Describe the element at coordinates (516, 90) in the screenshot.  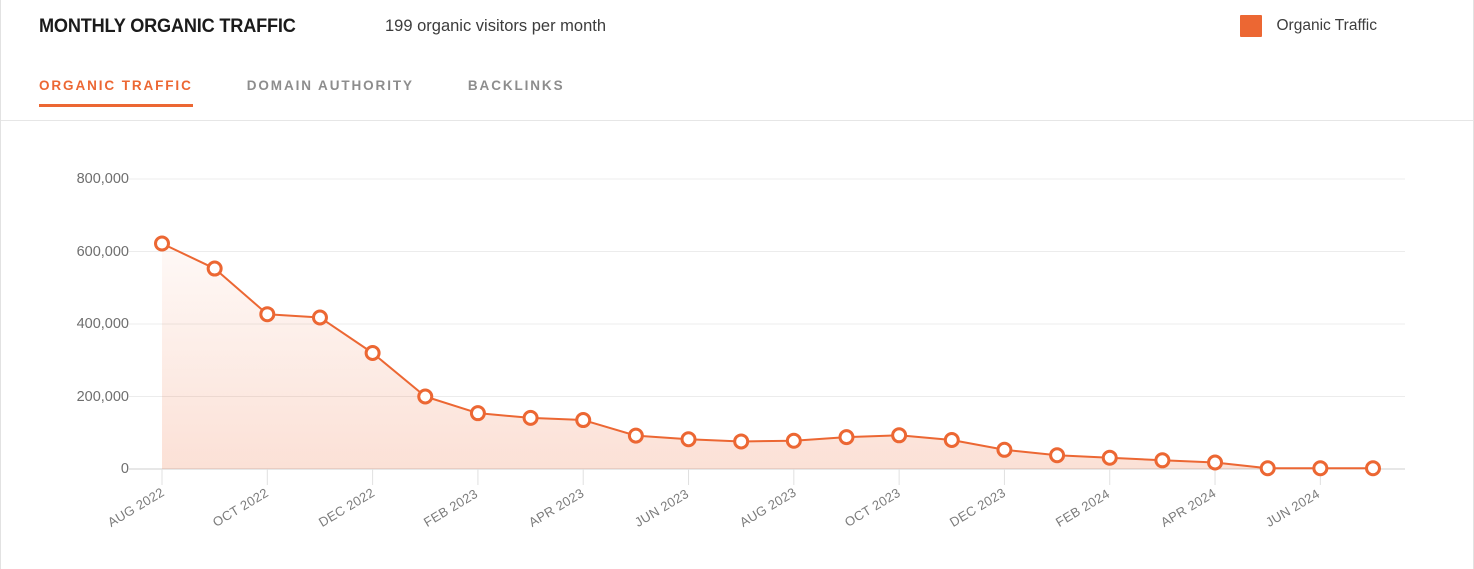
I see `tab-backlinks: BACKLINKS` at that location.